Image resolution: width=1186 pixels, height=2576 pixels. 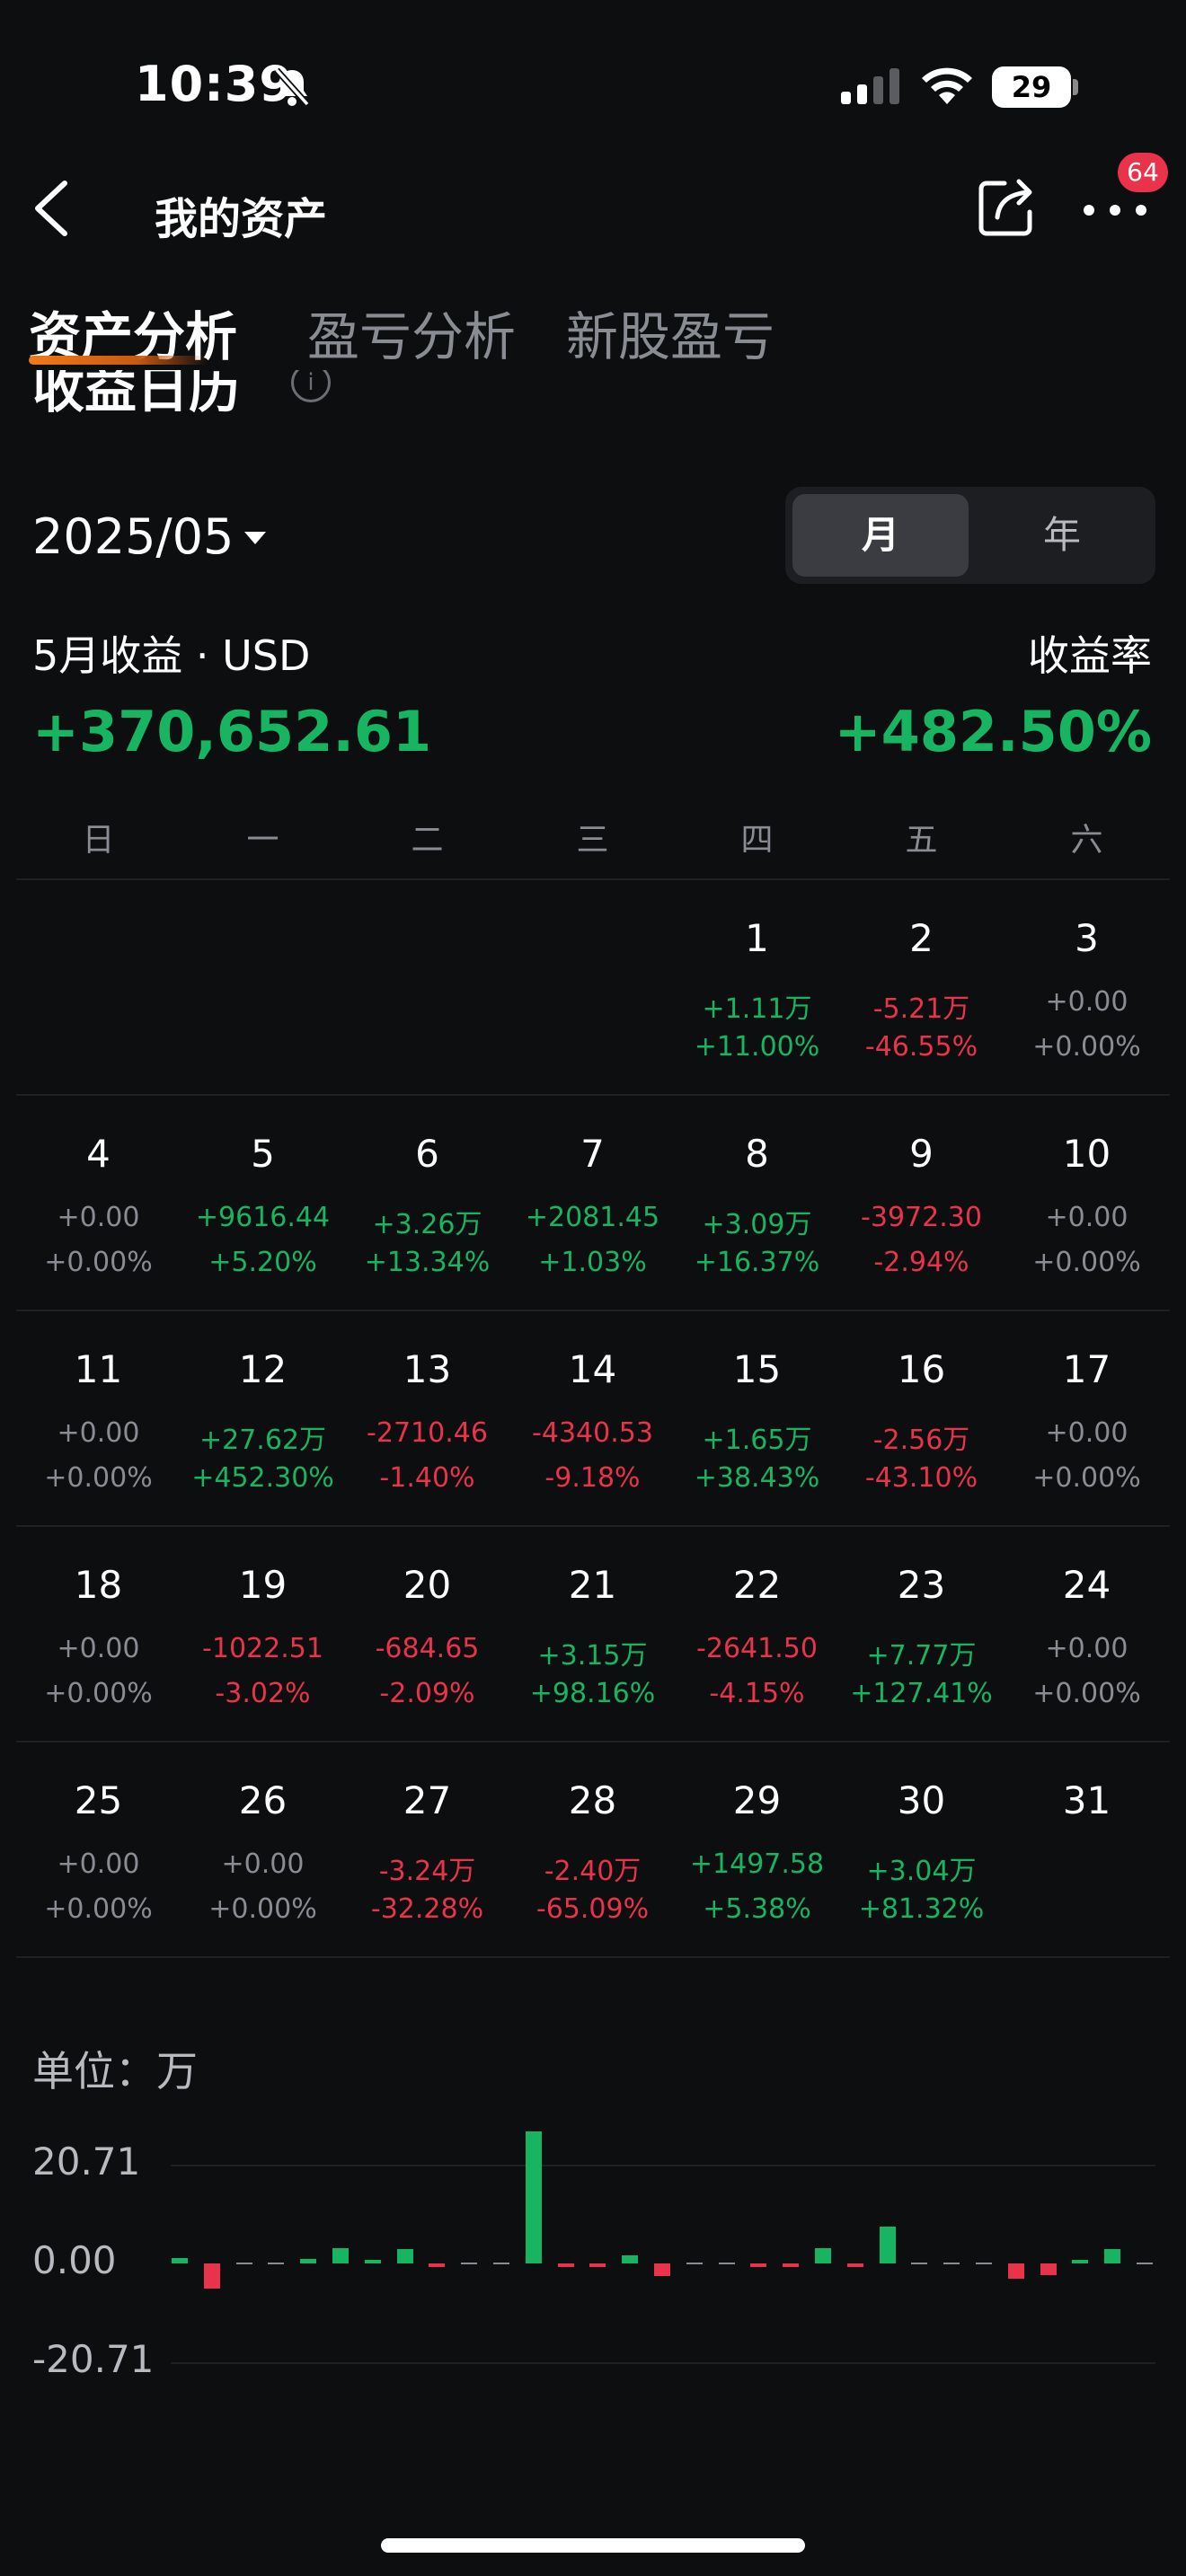 What do you see at coordinates (921, 1421) in the screenshot?
I see `calendar-day: 16 -2.56万 -43.10%` at bounding box center [921, 1421].